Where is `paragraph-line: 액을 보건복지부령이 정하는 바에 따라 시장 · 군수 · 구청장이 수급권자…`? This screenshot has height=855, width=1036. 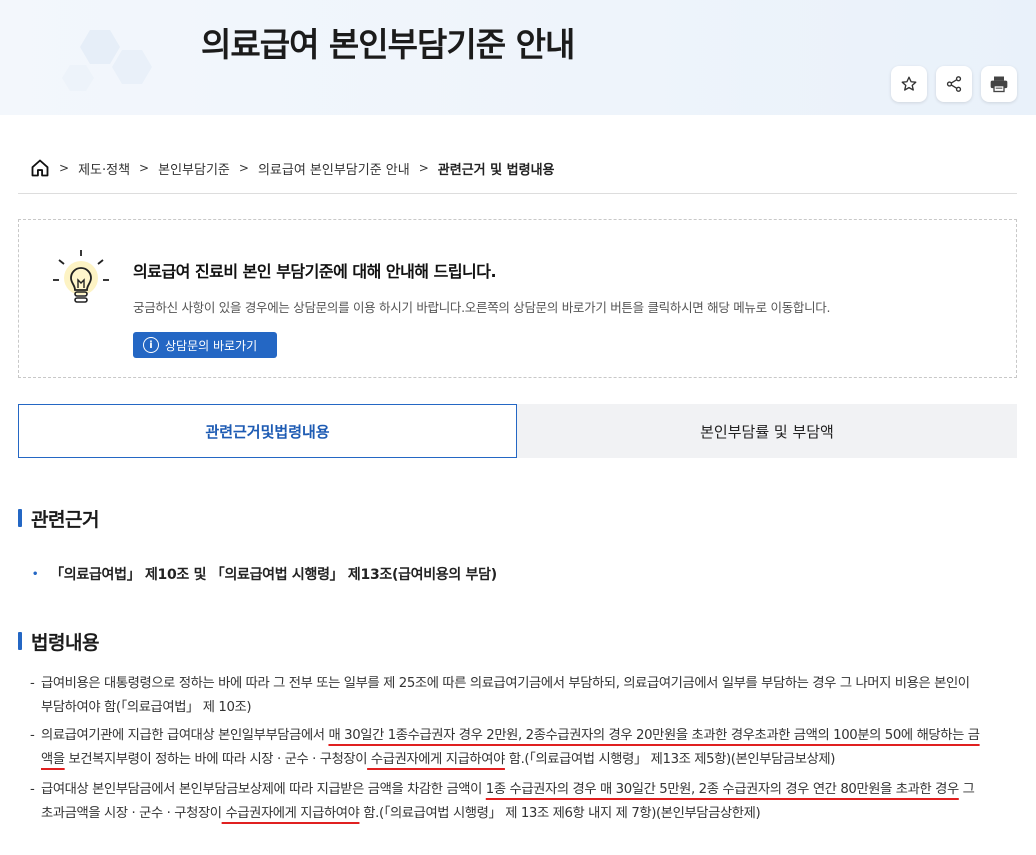
paragraph-line: 액을 보건복지부령이 정하는 바에 따라 시장 · 군수 · 구청장이 수급권자… is located at coordinates (522, 760).